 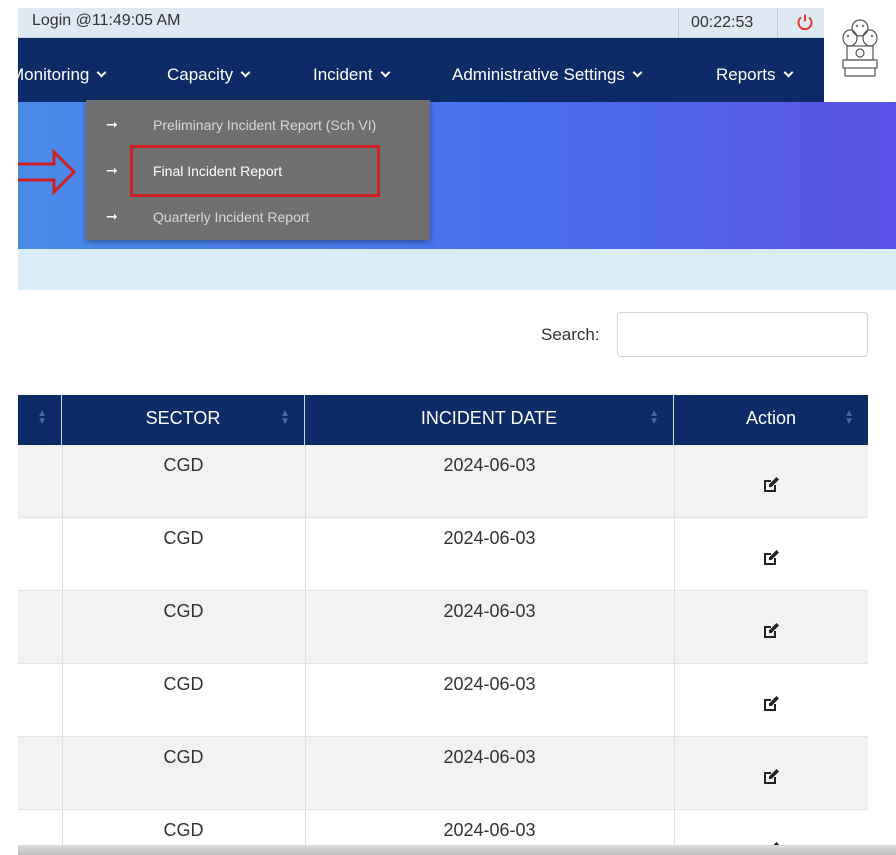 I want to click on session-bar: Login @11:49:05 AM 00:22:53, so click(x=421, y=23).